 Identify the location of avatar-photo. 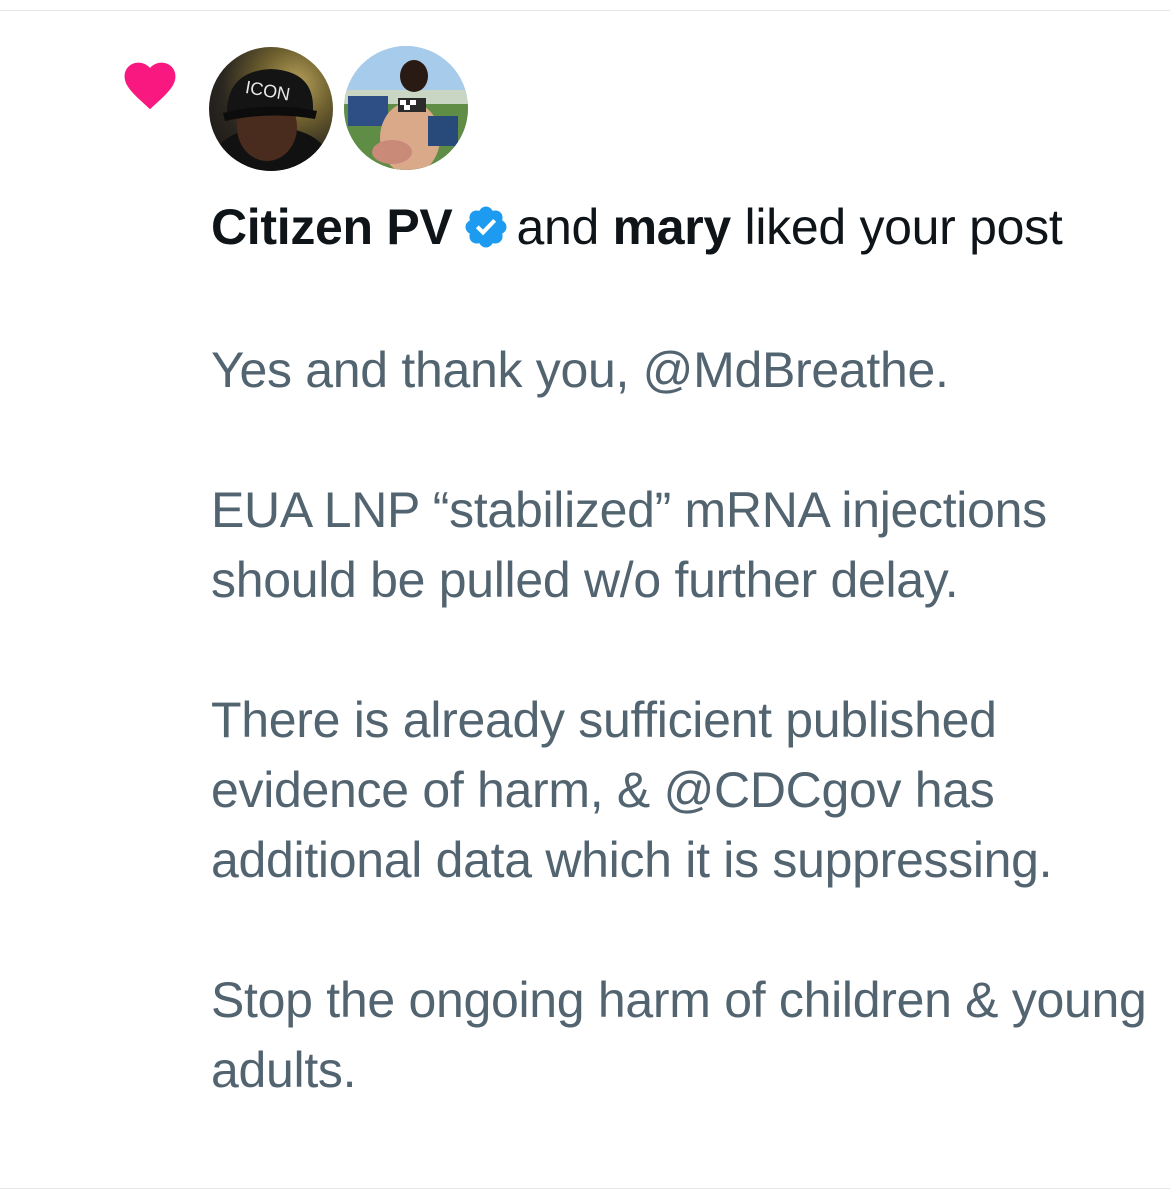
(406, 108).